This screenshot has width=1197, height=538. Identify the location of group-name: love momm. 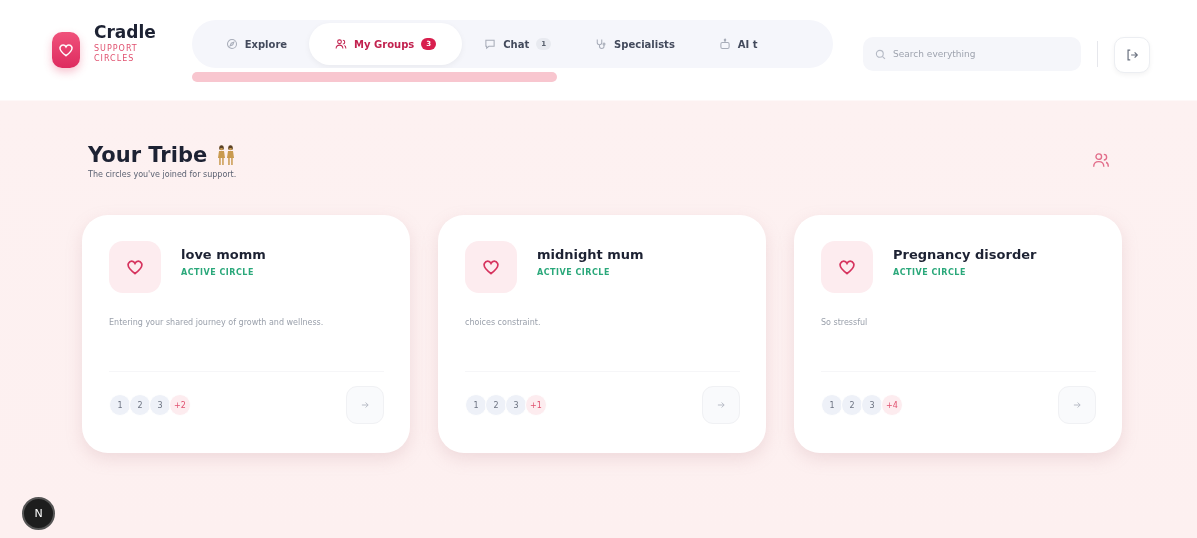
(223, 254).